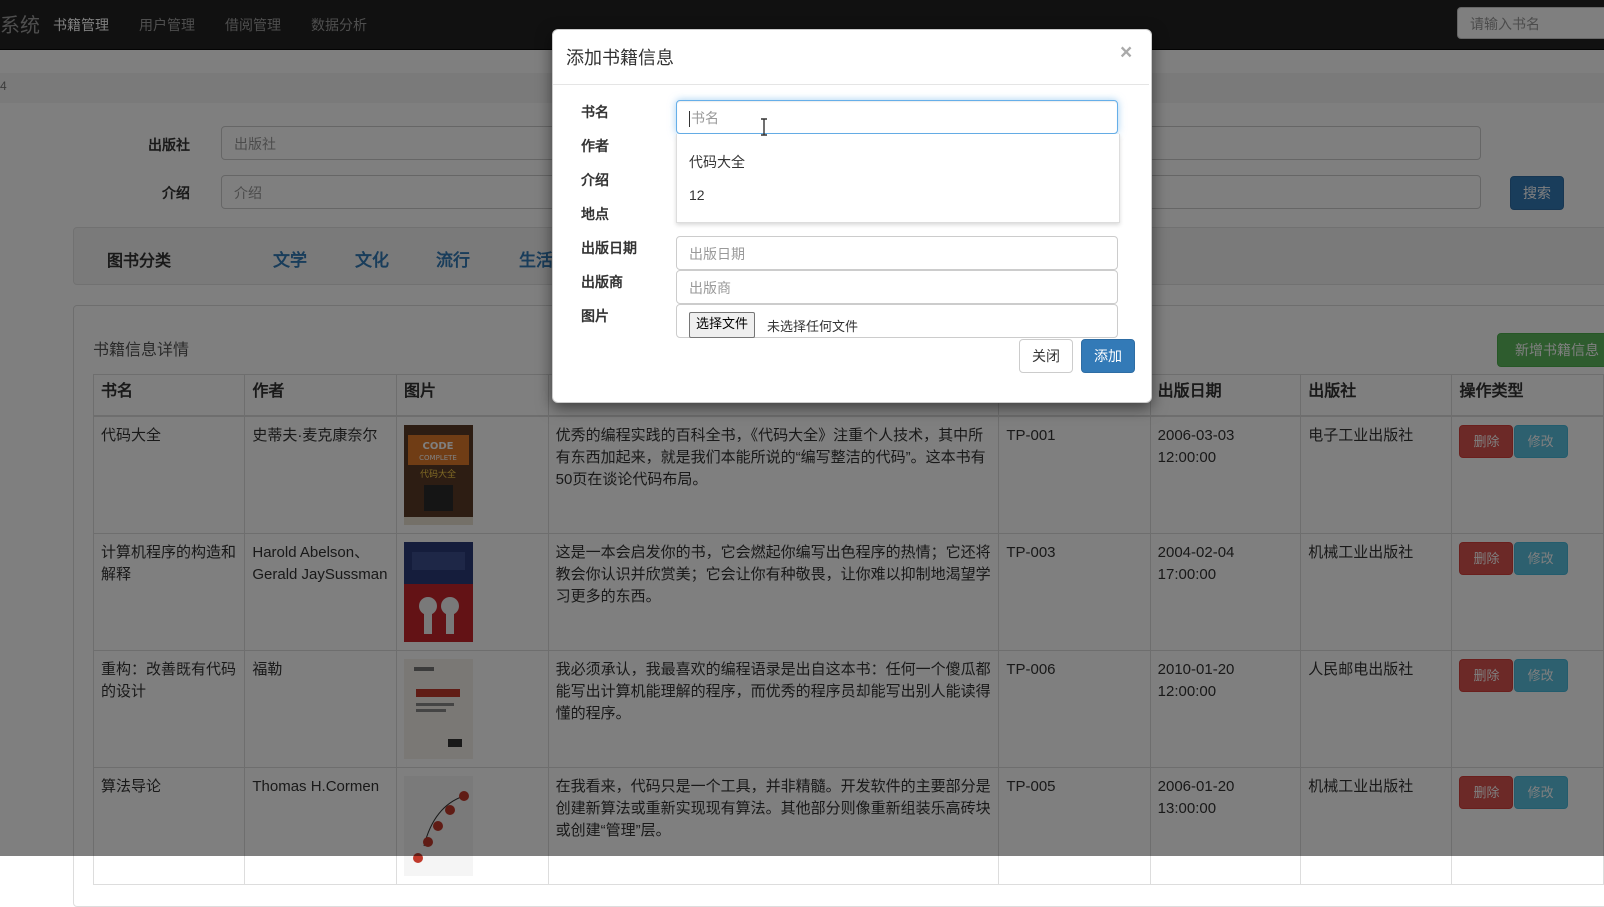 The height and width of the screenshot is (907, 1604). What do you see at coordinates (897, 253) in the screenshot?
I see `publish-date-input: 出版日期` at bounding box center [897, 253].